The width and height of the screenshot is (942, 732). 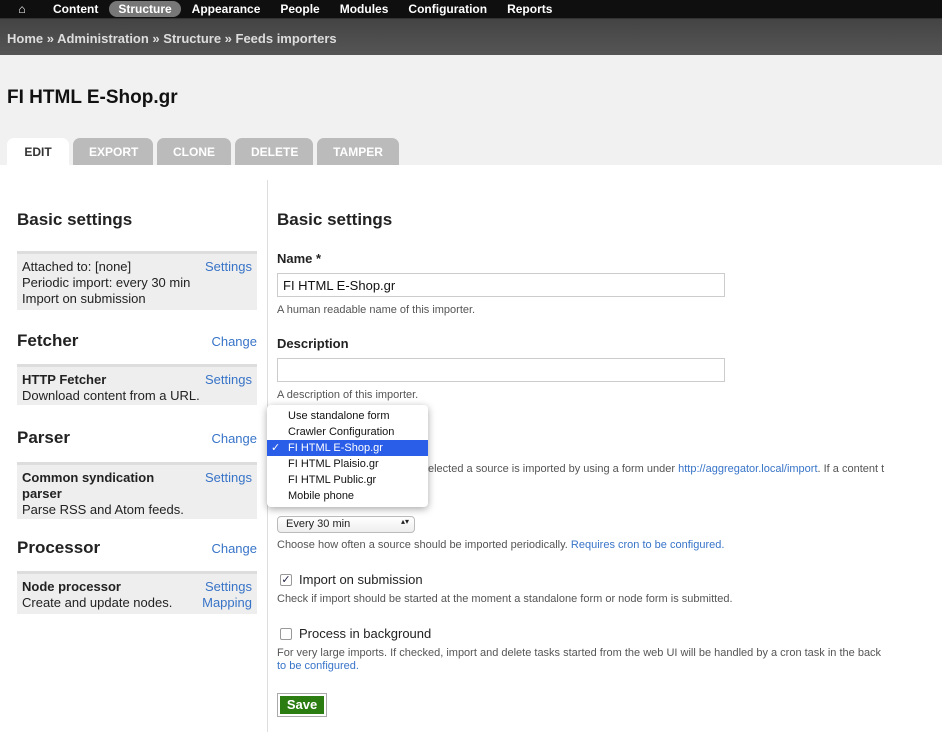 I want to click on parser-name: Common syndication parser, so click(x=88, y=485).